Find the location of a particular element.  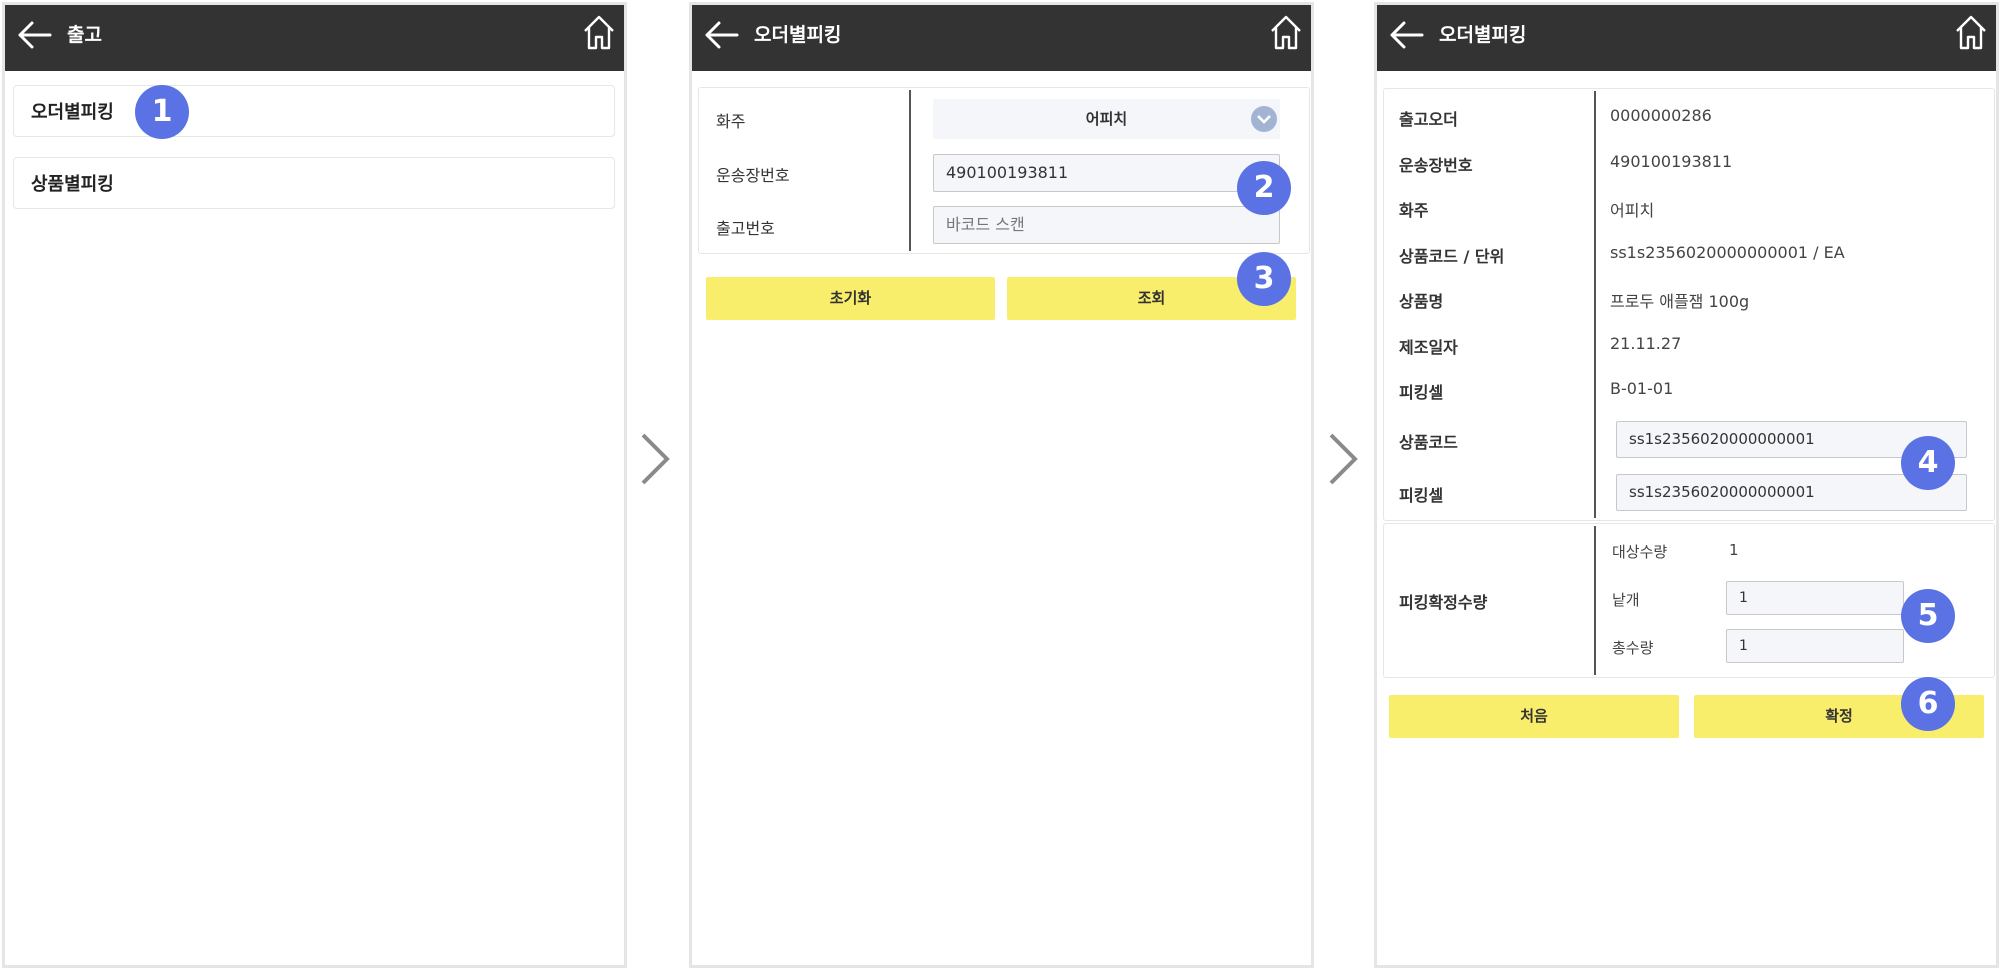

target-qty-label: 대상수량 is located at coordinates (1640, 552).